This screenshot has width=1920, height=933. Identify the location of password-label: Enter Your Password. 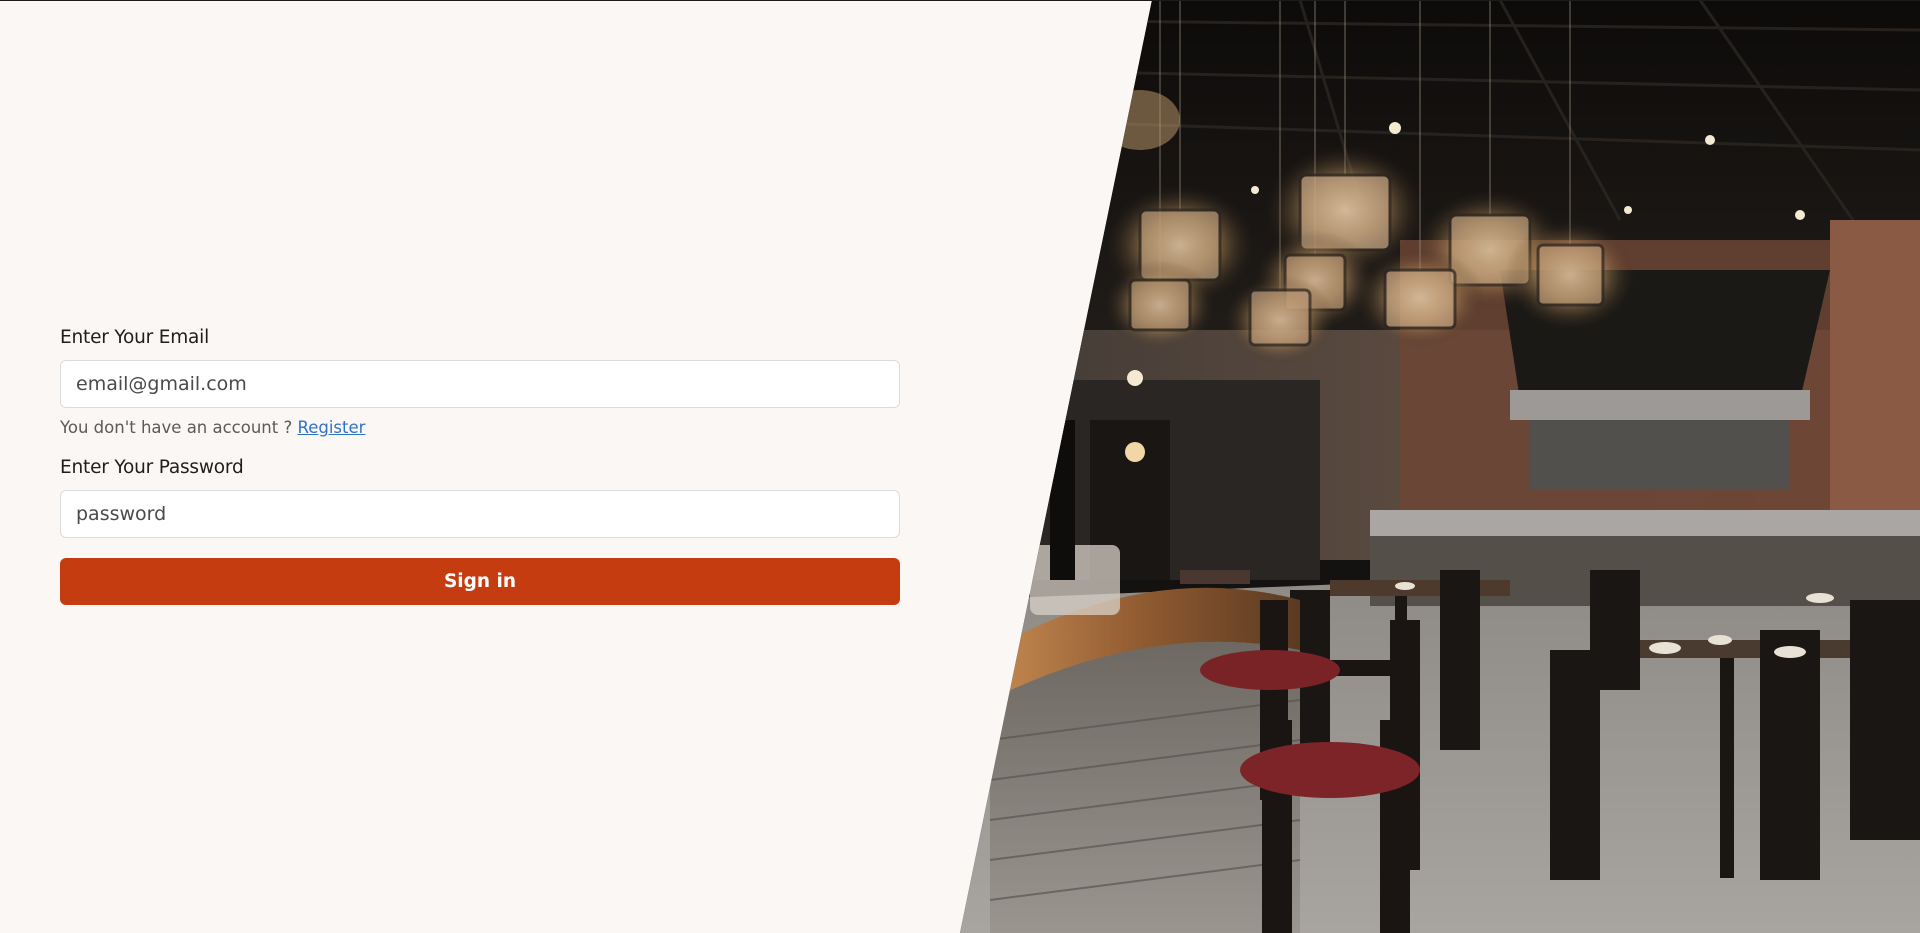
(152, 467).